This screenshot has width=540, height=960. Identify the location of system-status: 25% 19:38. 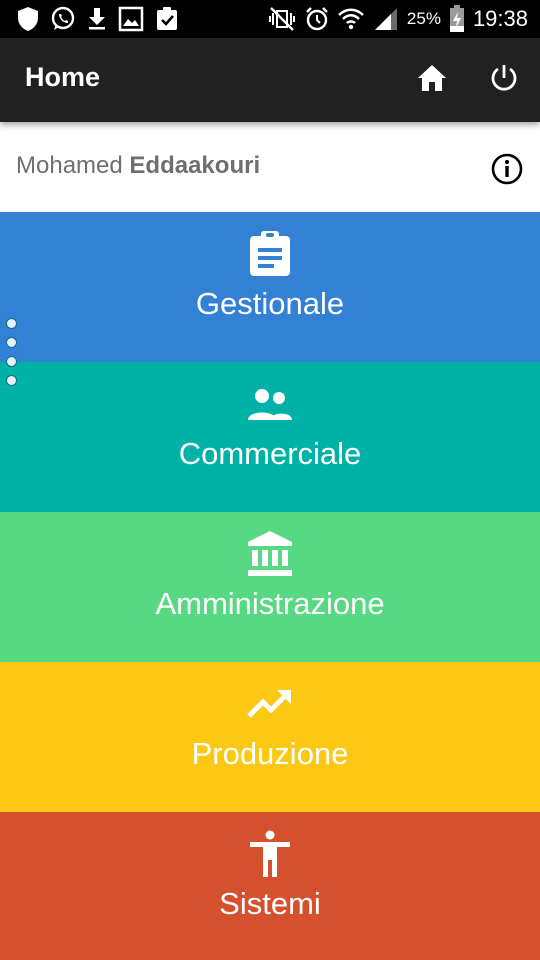
(397, 19).